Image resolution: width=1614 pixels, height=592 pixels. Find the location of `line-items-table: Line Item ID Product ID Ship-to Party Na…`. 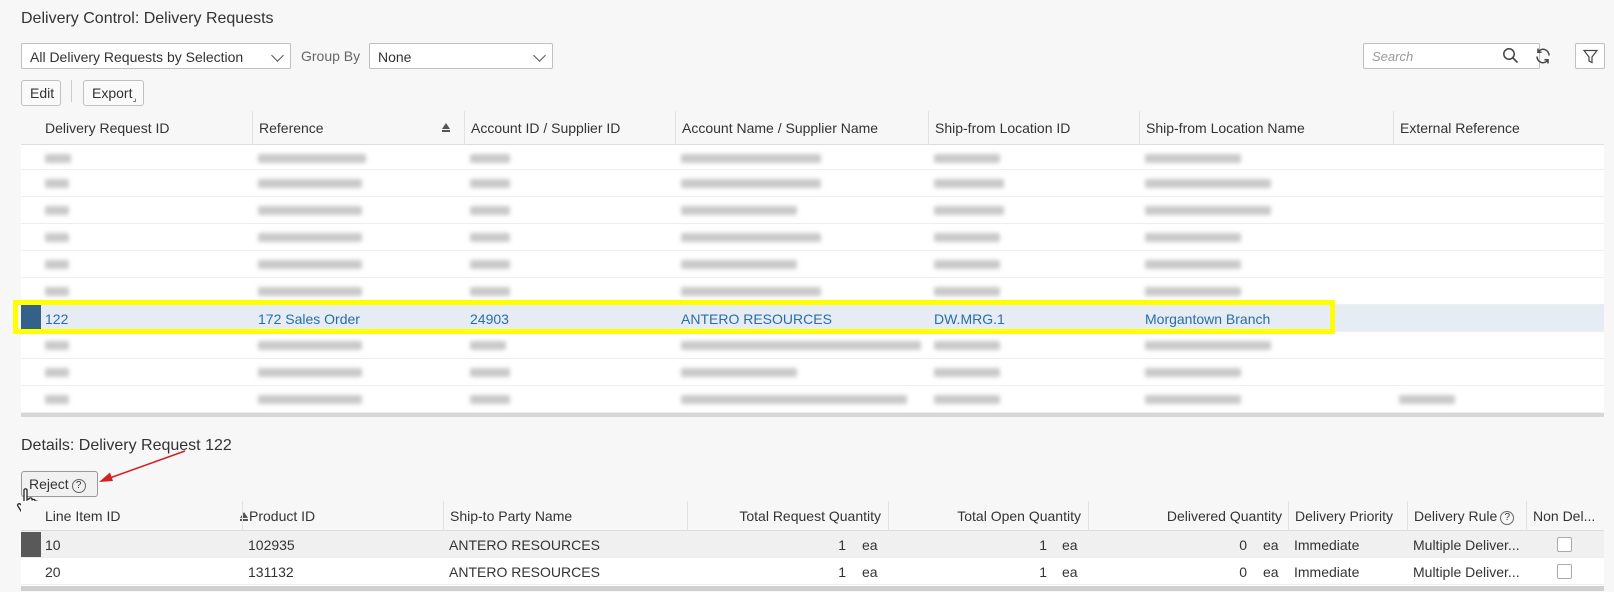

line-items-table: Line Item ID Product ID Ship-to Party Na… is located at coordinates (812, 544).